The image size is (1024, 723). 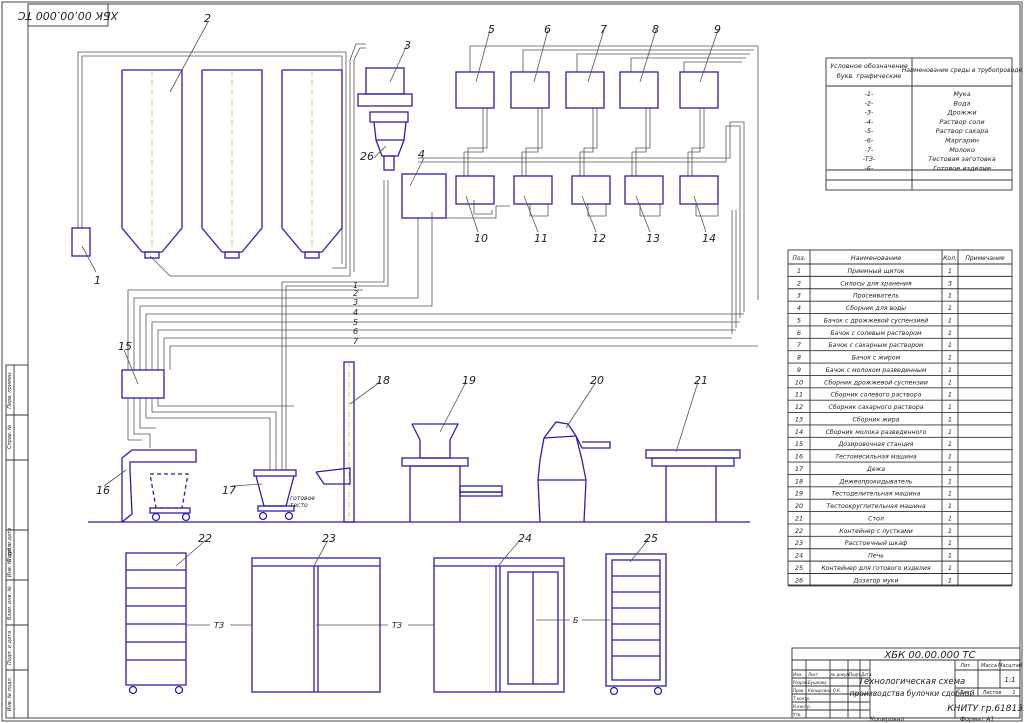 What do you see at coordinates (799, 457) in the screenshot?
I see `spec-pos: 16` at bounding box center [799, 457].